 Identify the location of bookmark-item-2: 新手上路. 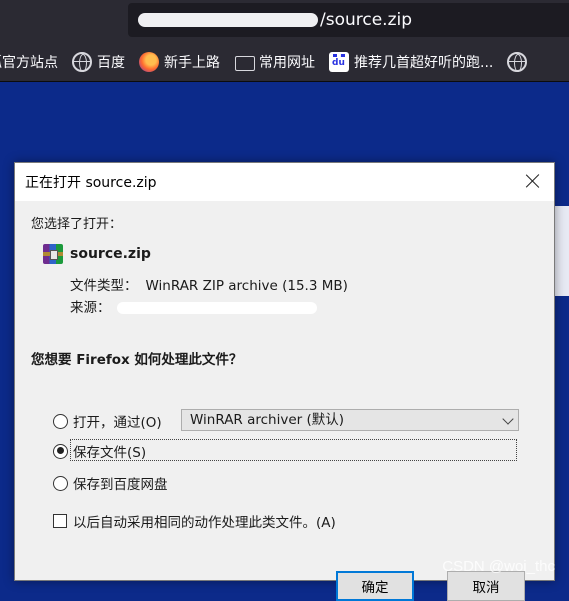
(179, 61).